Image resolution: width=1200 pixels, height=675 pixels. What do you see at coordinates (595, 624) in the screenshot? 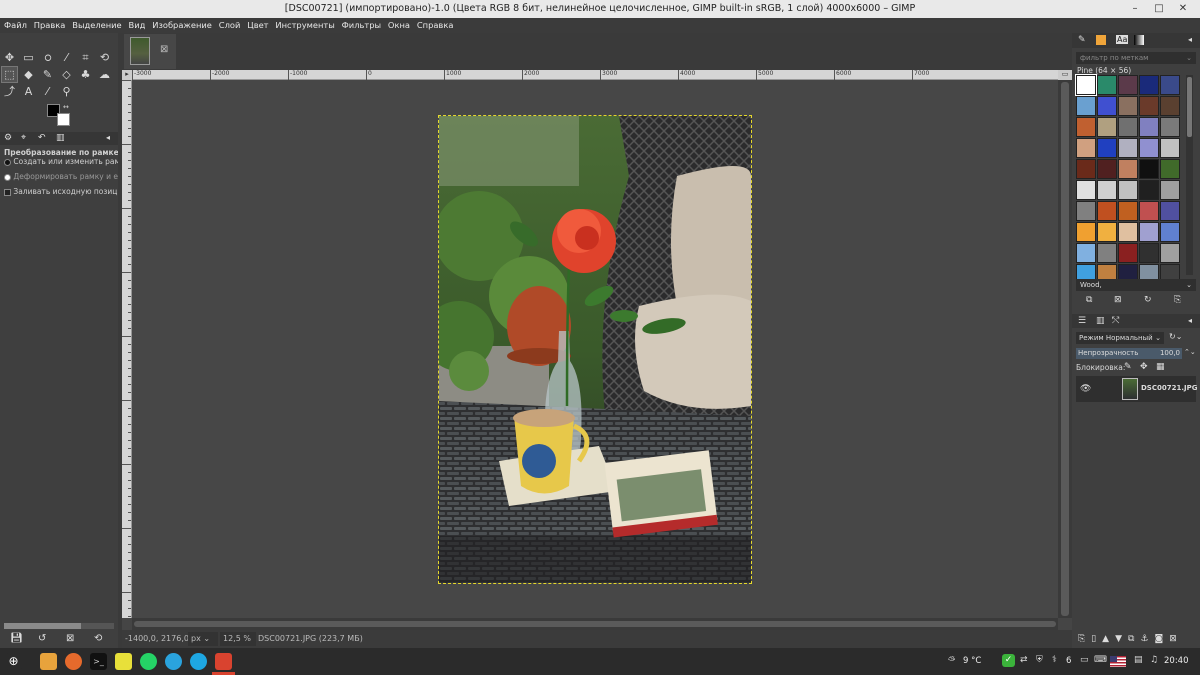
I see `horizontal-scrollbar` at bounding box center [595, 624].